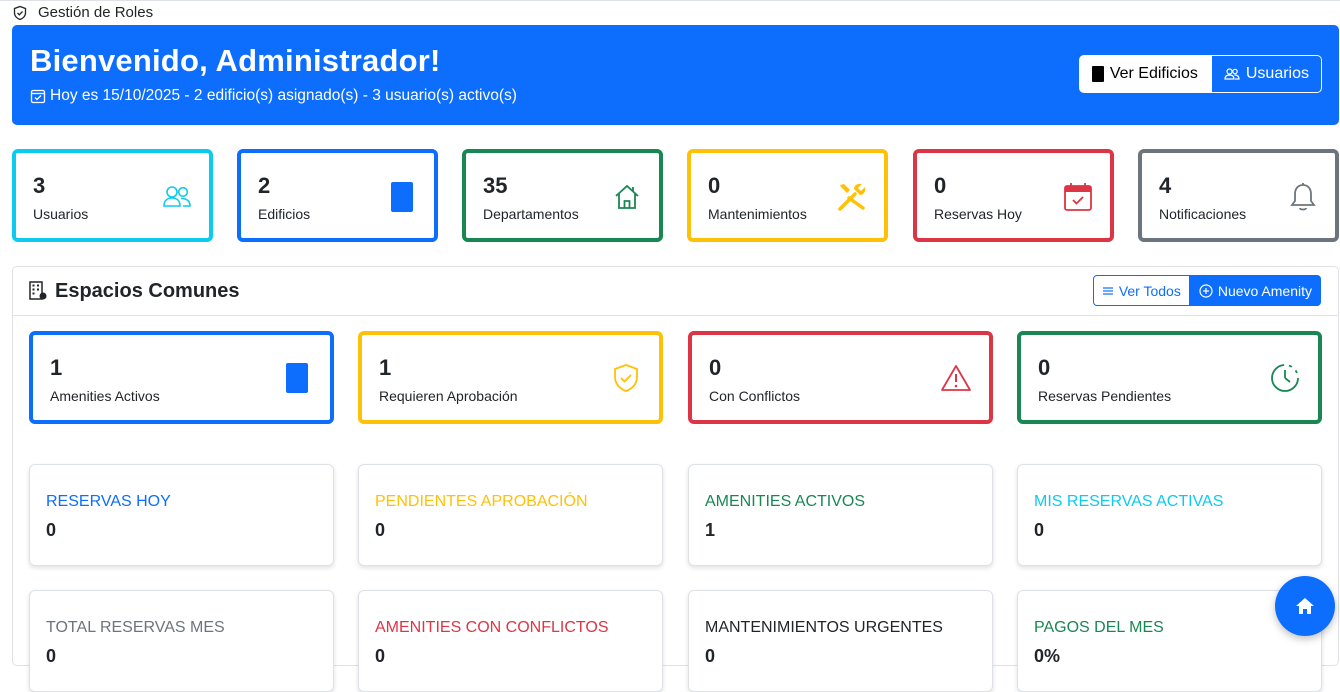  Describe the element at coordinates (1099, 627) in the screenshot. I see `metric-title: Pagos del Mes` at that location.